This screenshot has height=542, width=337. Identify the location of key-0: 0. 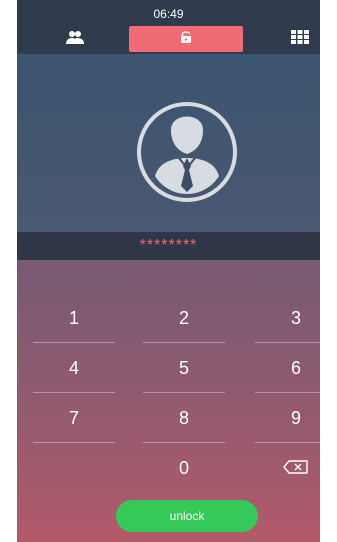
(184, 468).